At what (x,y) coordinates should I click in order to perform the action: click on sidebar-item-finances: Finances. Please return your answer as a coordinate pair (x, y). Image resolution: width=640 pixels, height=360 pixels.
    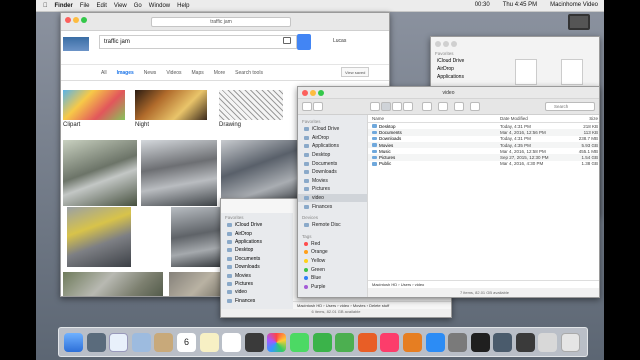
    Looking at the image, I should click on (332, 206).